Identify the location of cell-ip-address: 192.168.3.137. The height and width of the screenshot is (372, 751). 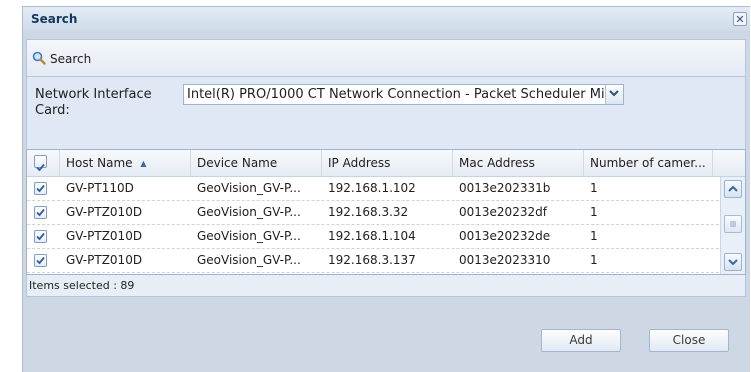
(372, 260).